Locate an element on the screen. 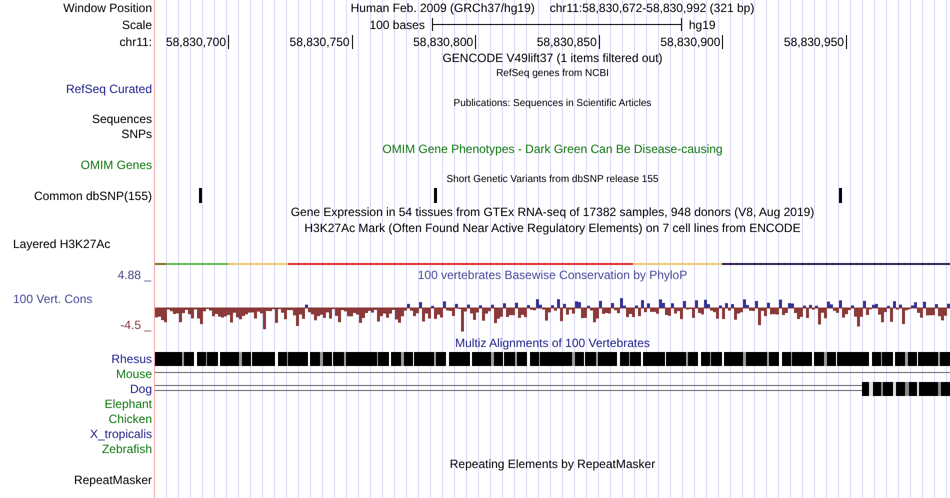  ruler-label: 58,830,900 is located at coordinates (662, 41).